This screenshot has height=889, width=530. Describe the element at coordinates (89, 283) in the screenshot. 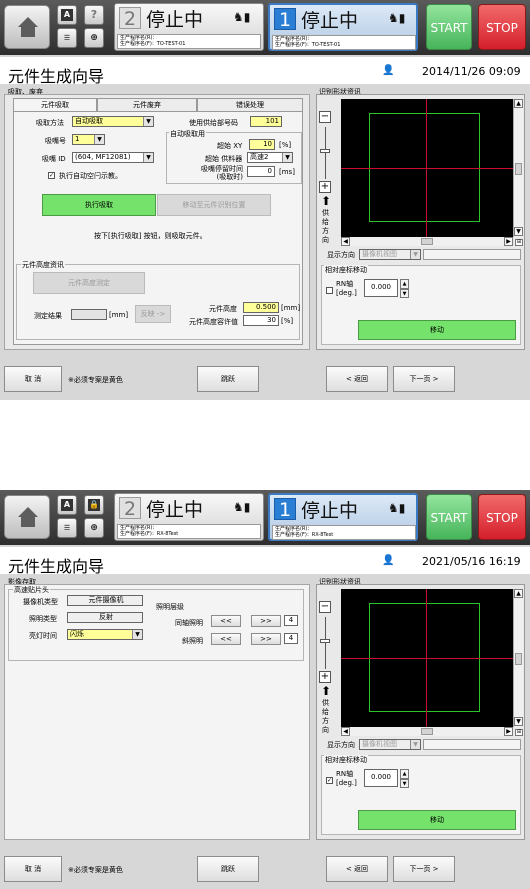

I see `measure-height-button: 元件高度测定` at that location.